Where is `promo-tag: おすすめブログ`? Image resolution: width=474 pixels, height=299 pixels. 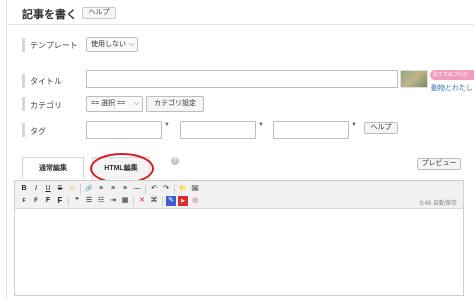
promo-tag: おすすめブログ is located at coordinates (452, 75).